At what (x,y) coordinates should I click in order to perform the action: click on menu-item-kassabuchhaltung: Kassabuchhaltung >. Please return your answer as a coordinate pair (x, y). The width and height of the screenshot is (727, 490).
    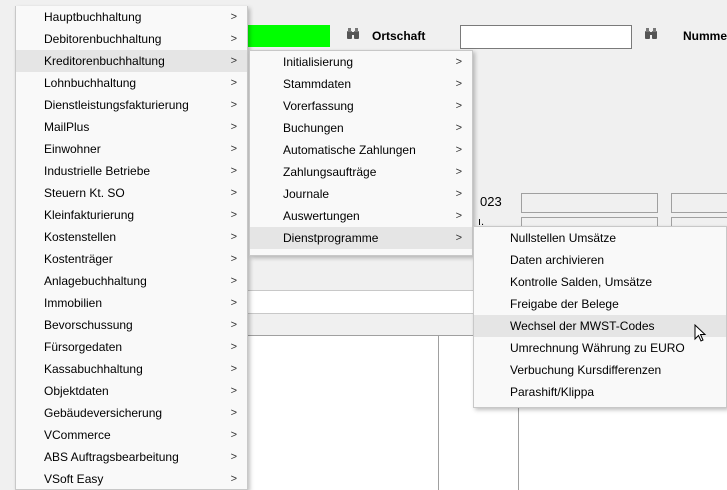
    Looking at the image, I should click on (131, 369).